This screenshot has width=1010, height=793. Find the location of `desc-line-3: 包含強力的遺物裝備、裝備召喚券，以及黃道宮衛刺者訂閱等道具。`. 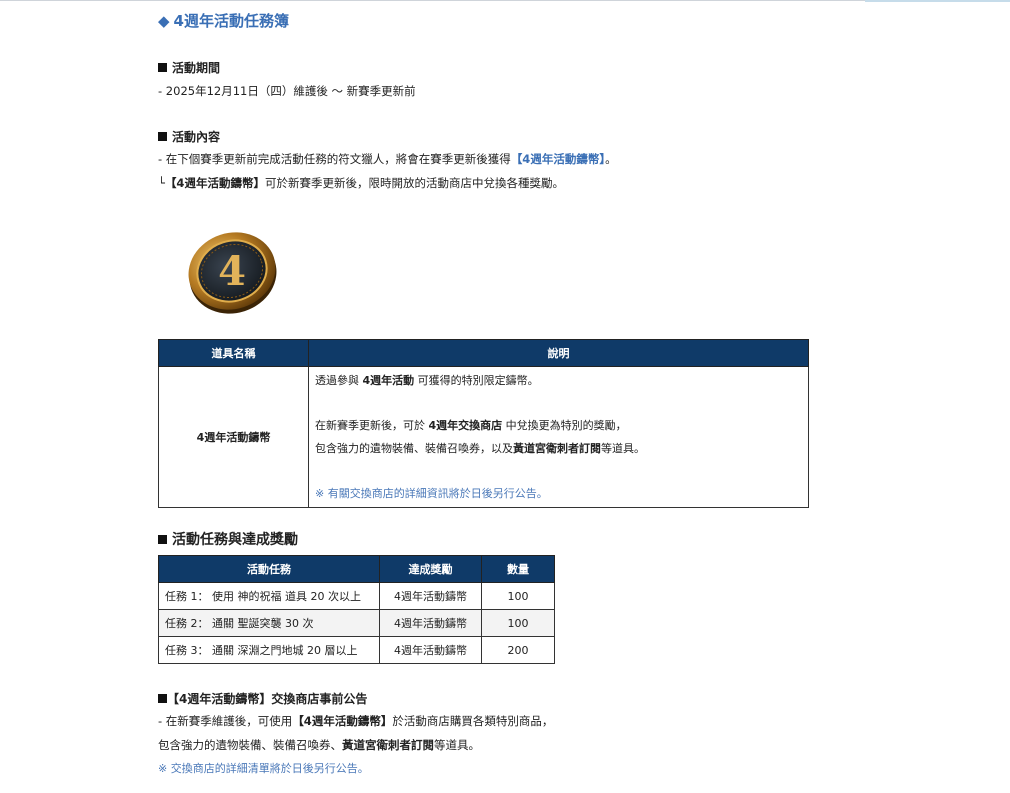

desc-line-3: 包含強力的遺物裝備、裝備召喚券，以及黃道宮衛刺者訂閱等道具。 is located at coordinates (480, 448).